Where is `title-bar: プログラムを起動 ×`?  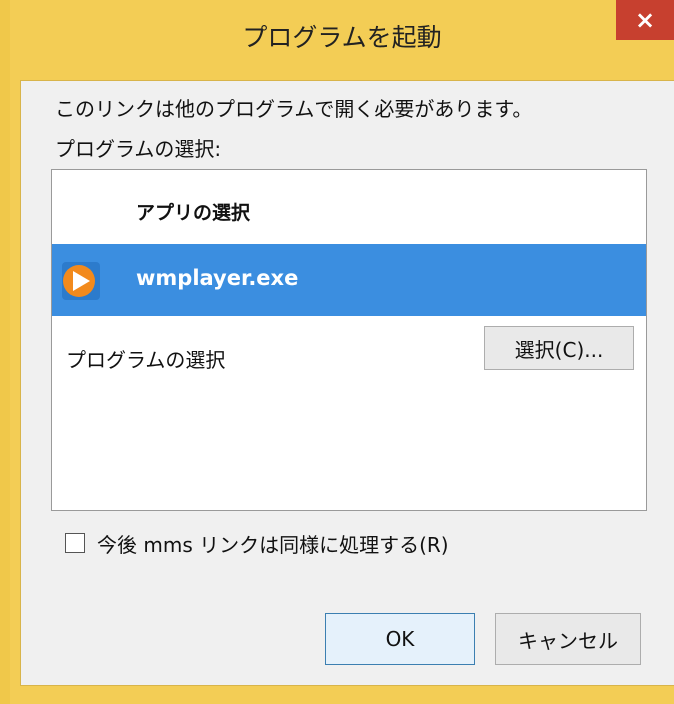 title-bar: プログラムを起動 × is located at coordinates (342, 40).